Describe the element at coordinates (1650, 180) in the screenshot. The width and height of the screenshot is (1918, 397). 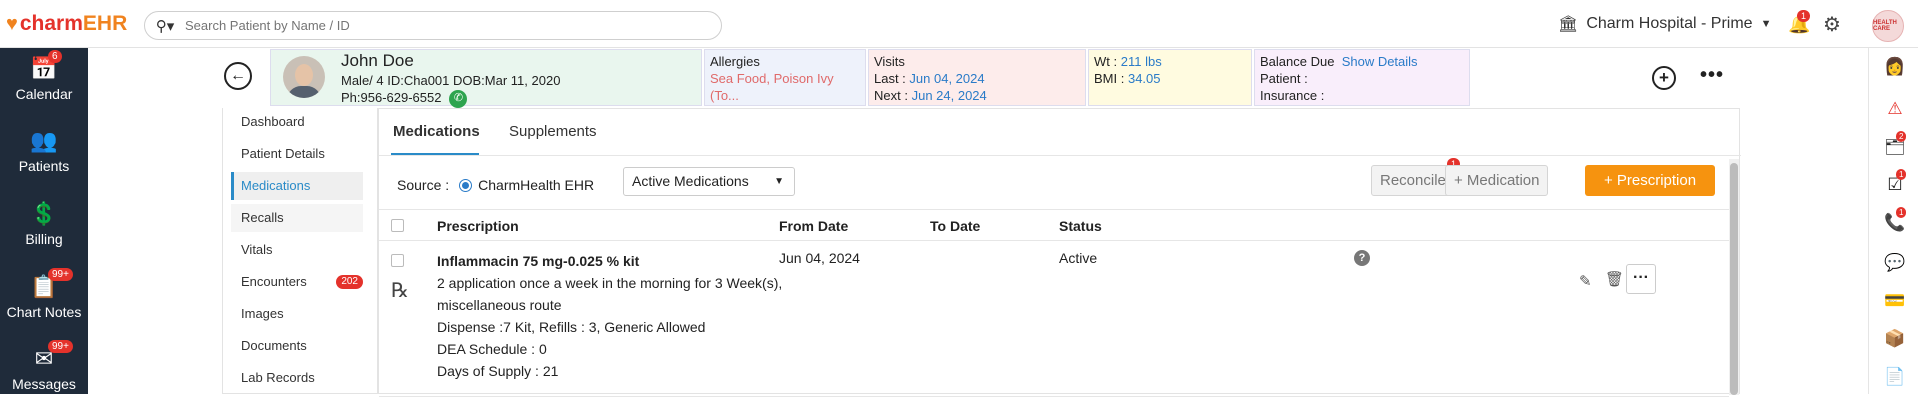
I see `add-prescription-button: + Prescription` at that location.